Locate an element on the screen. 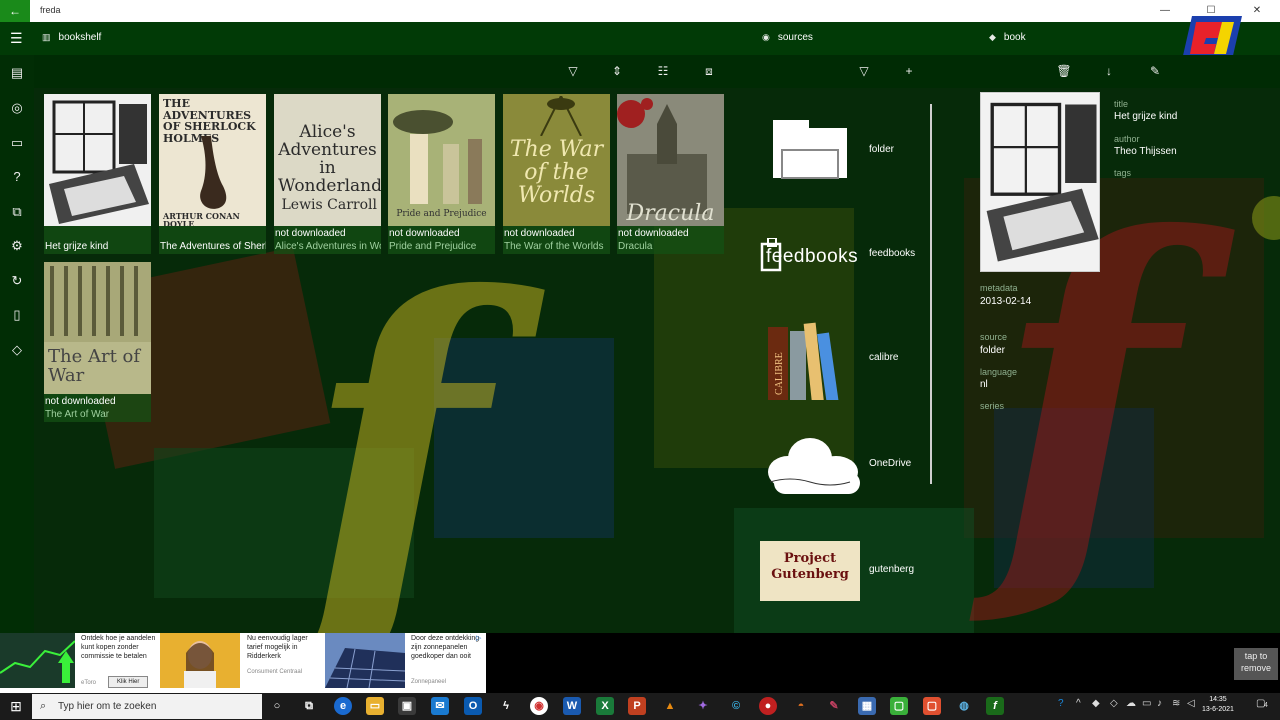 The width and height of the screenshot is (1280, 720). source-gutenberg: Project Gutenberg gutenberg is located at coordinates (840, 571).